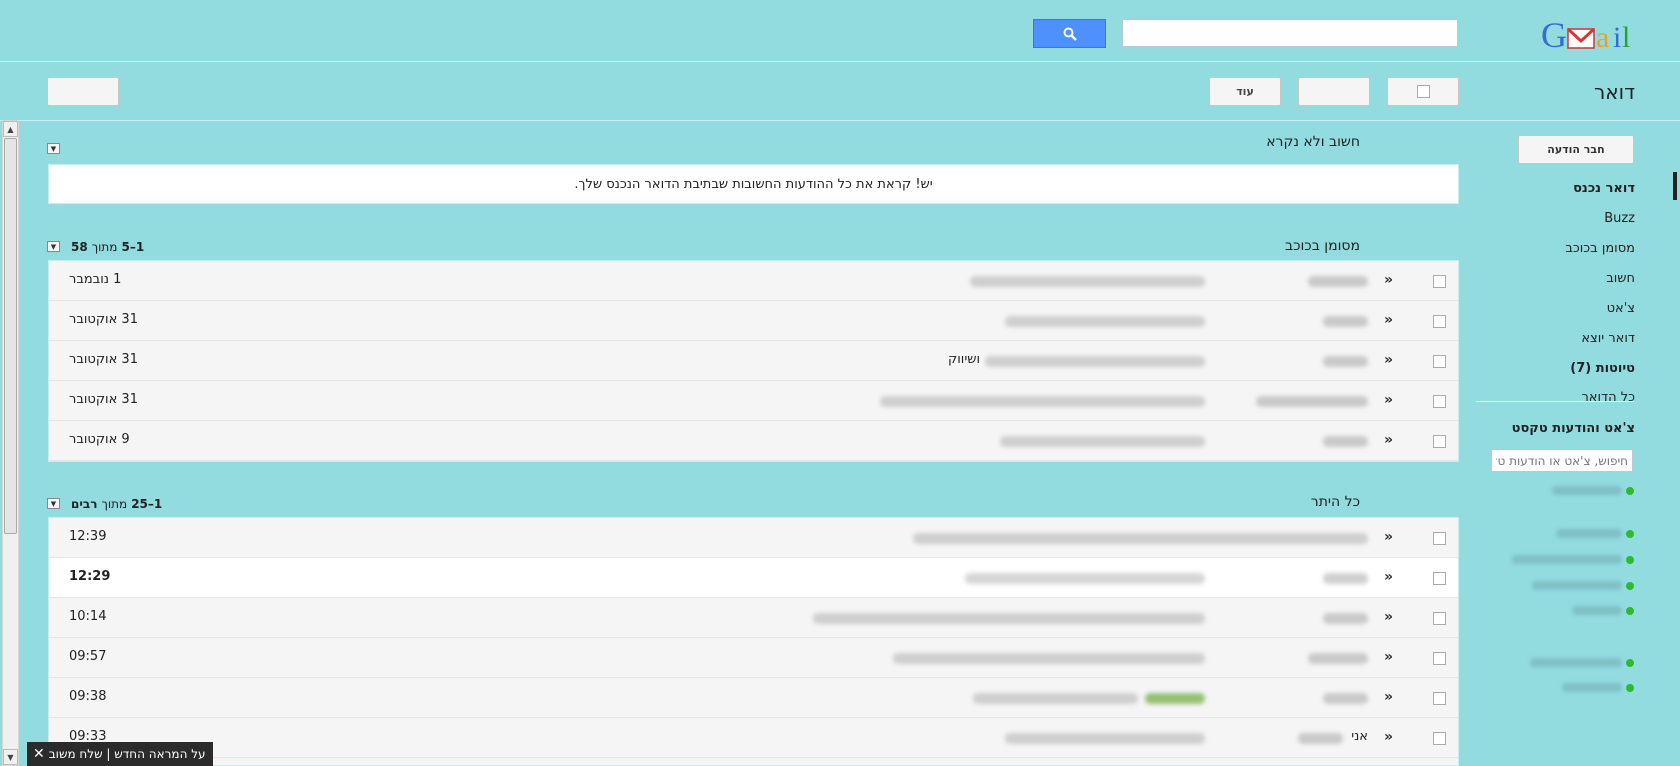 This screenshot has width=1680, height=766. Describe the element at coordinates (127, 754) in the screenshot. I see `feedback-label: על המראה החדש | שלח משוב` at that location.